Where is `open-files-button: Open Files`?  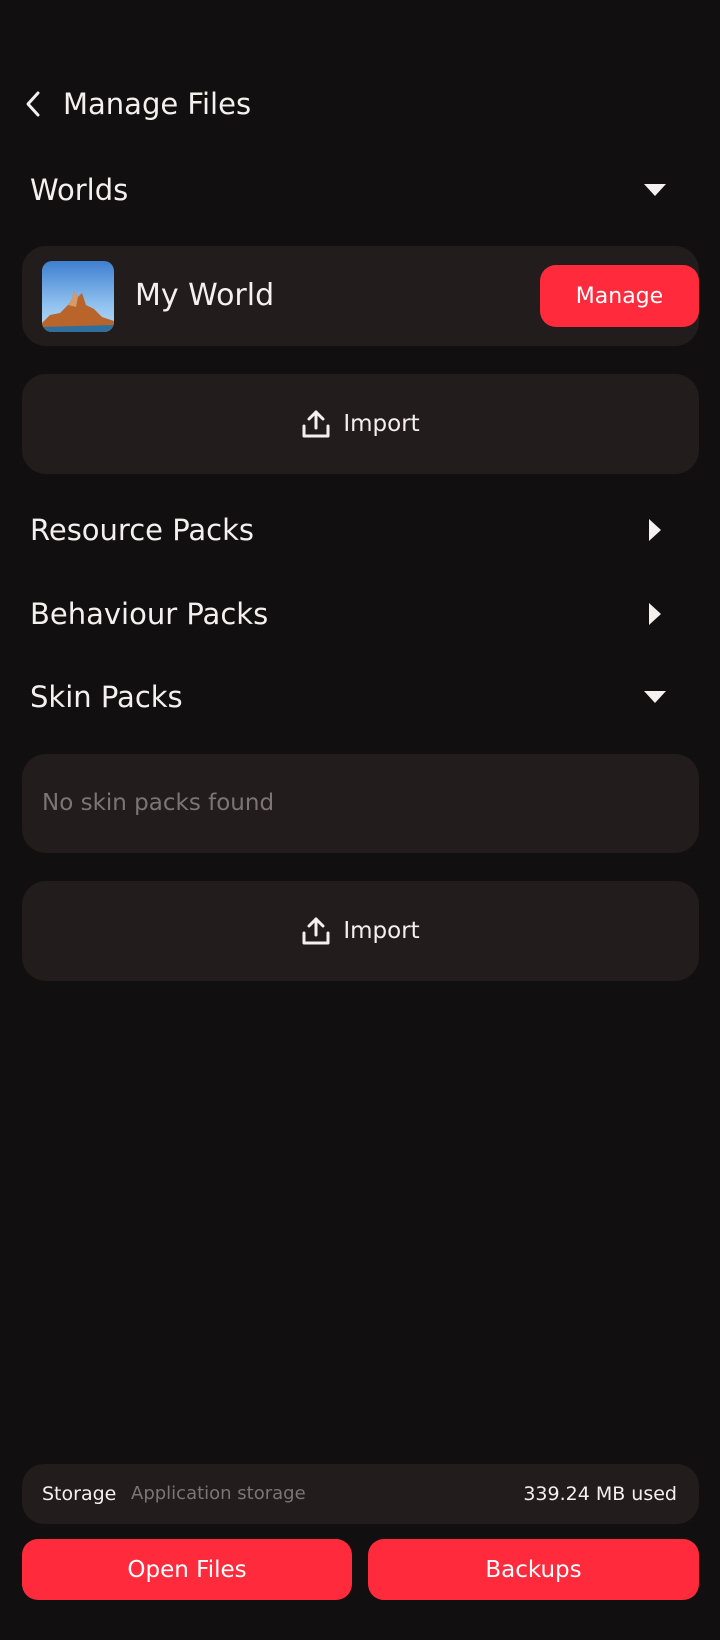 open-files-button: Open Files is located at coordinates (187, 1569).